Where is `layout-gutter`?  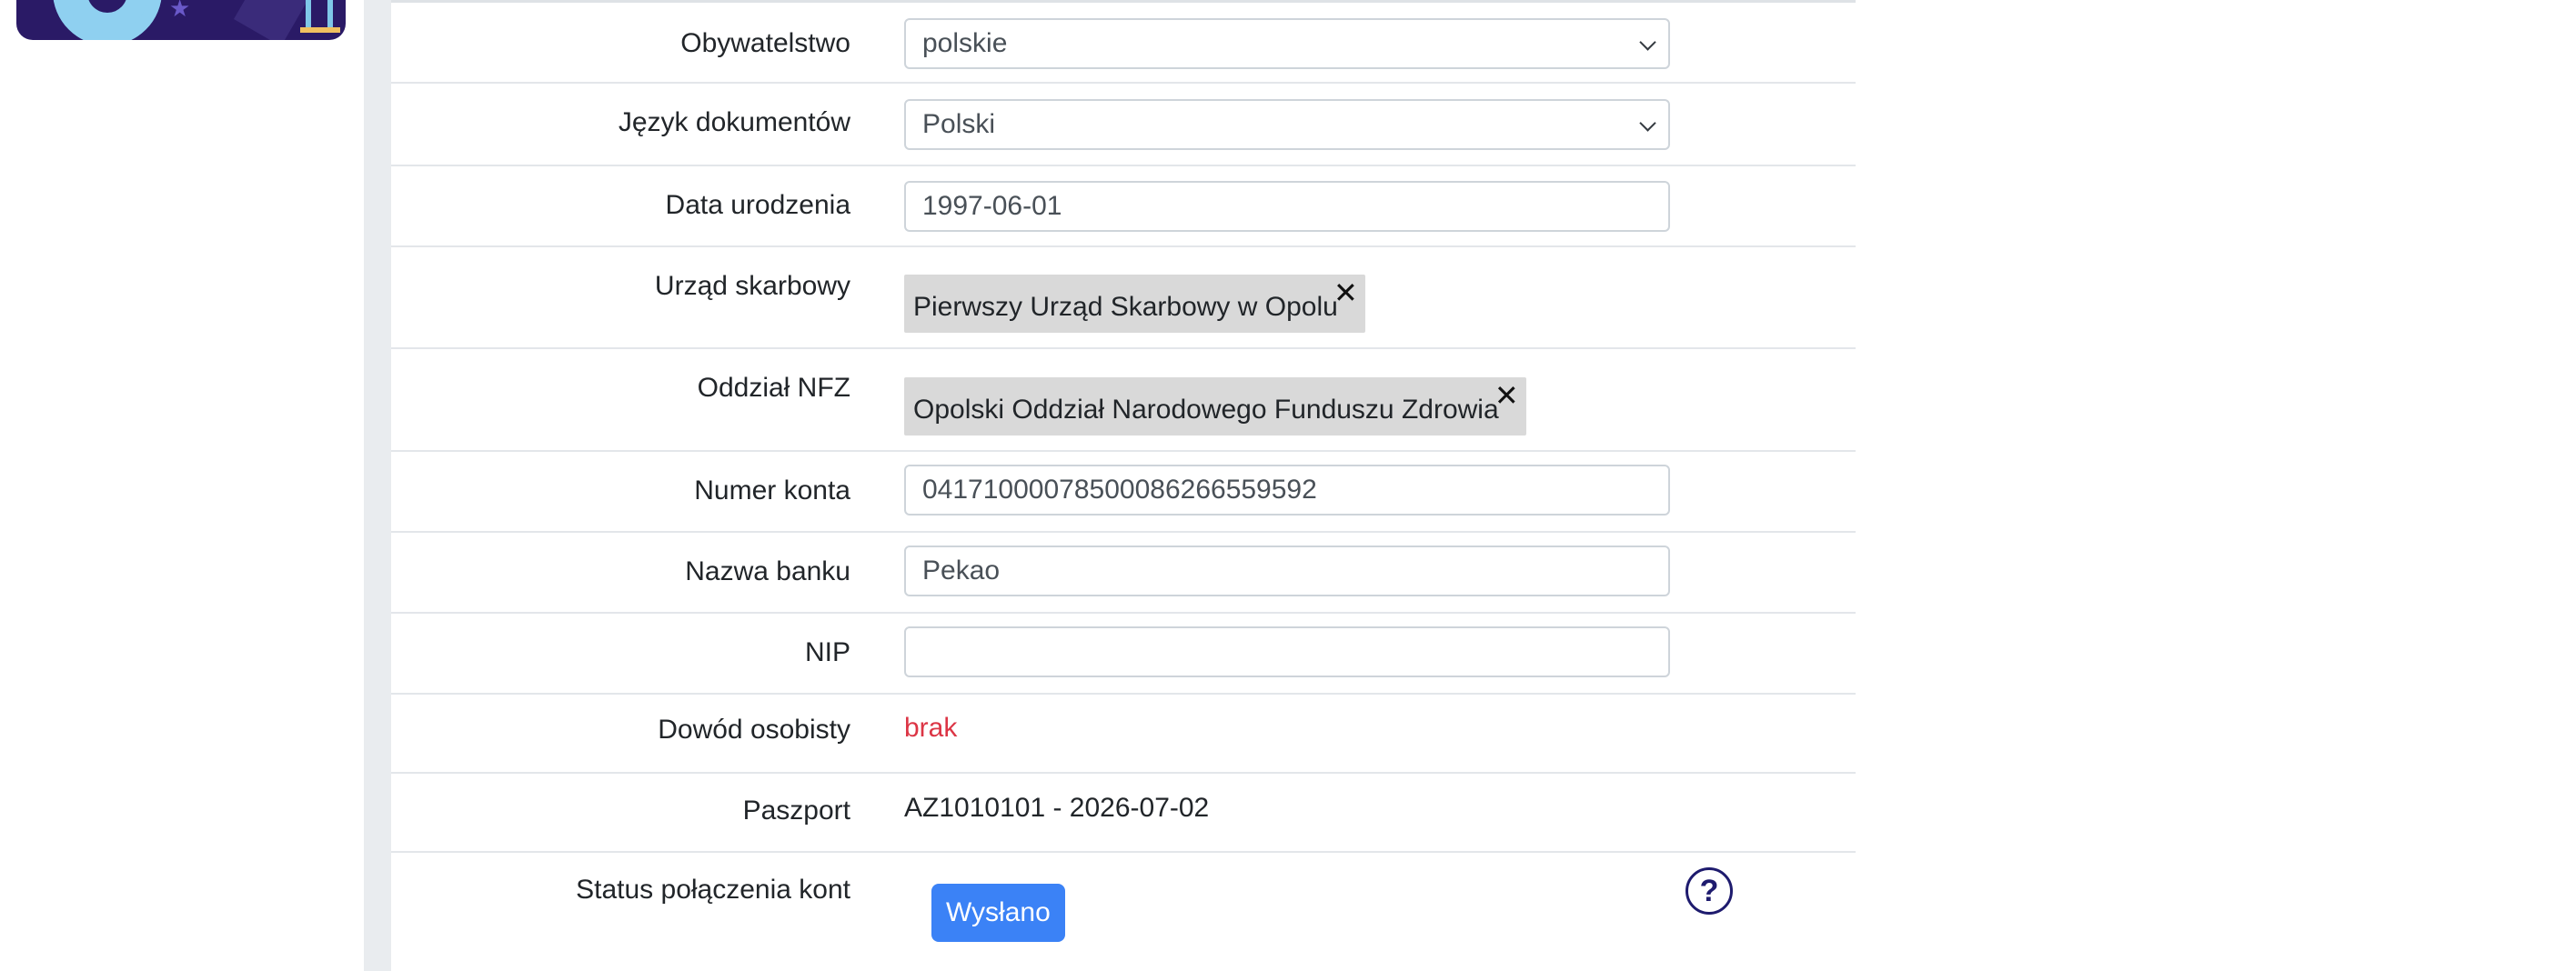 layout-gutter is located at coordinates (377, 485).